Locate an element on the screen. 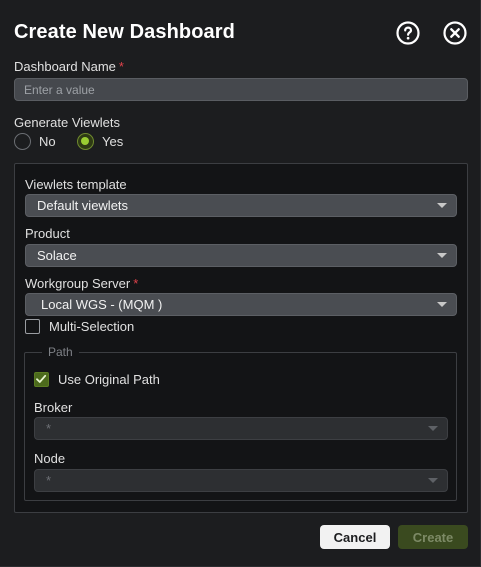 The image size is (481, 567). workgroup-server-label: Workgroup Server * is located at coordinates (81, 283).